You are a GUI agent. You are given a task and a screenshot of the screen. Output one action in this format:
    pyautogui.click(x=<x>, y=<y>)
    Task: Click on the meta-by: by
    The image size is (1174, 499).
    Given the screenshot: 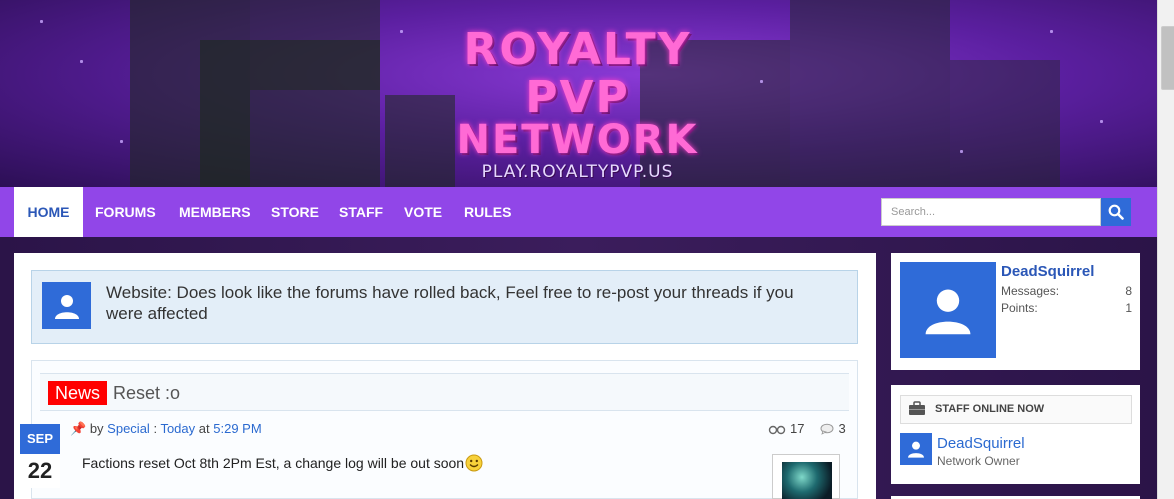 What is the action you would take?
    pyautogui.click(x=96, y=428)
    